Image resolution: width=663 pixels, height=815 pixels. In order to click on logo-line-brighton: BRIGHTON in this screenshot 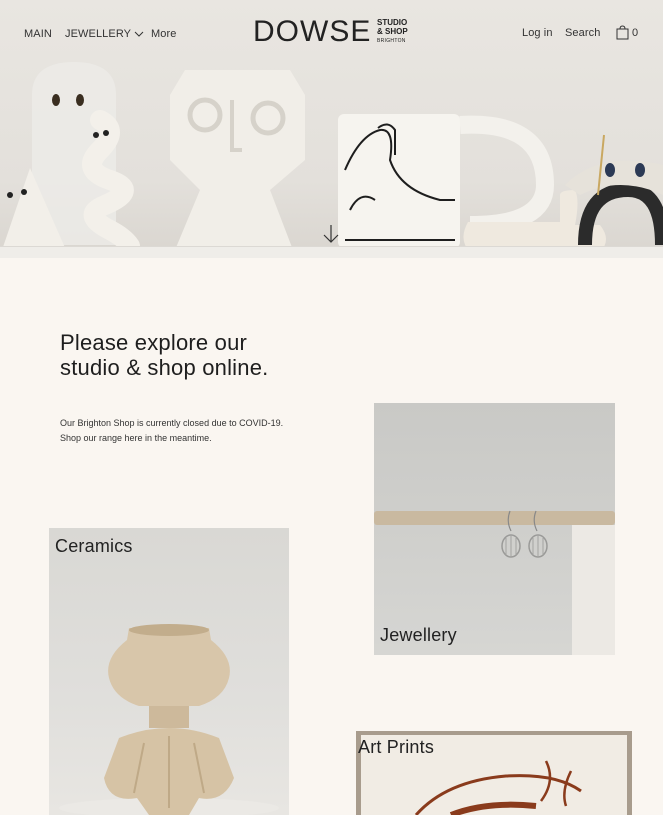, I will do `click(391, 41)`.